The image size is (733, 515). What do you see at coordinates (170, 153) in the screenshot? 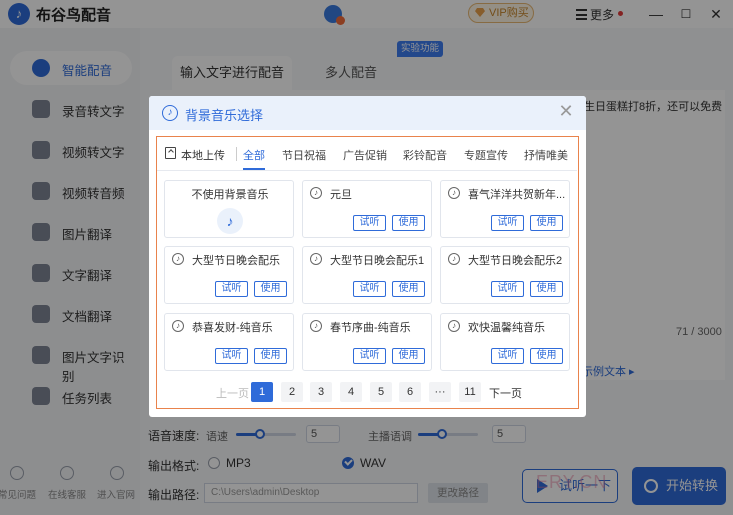
I see `upload-icon` at bounding box center [170, 153].